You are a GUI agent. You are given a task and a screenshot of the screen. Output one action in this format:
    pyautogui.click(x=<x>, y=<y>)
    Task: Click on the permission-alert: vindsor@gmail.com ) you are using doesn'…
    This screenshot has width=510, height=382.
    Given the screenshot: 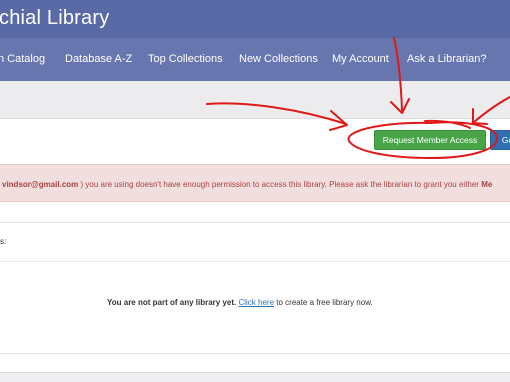 What is the action you would take?
    pyautogui.click(x=255, y=183)
    